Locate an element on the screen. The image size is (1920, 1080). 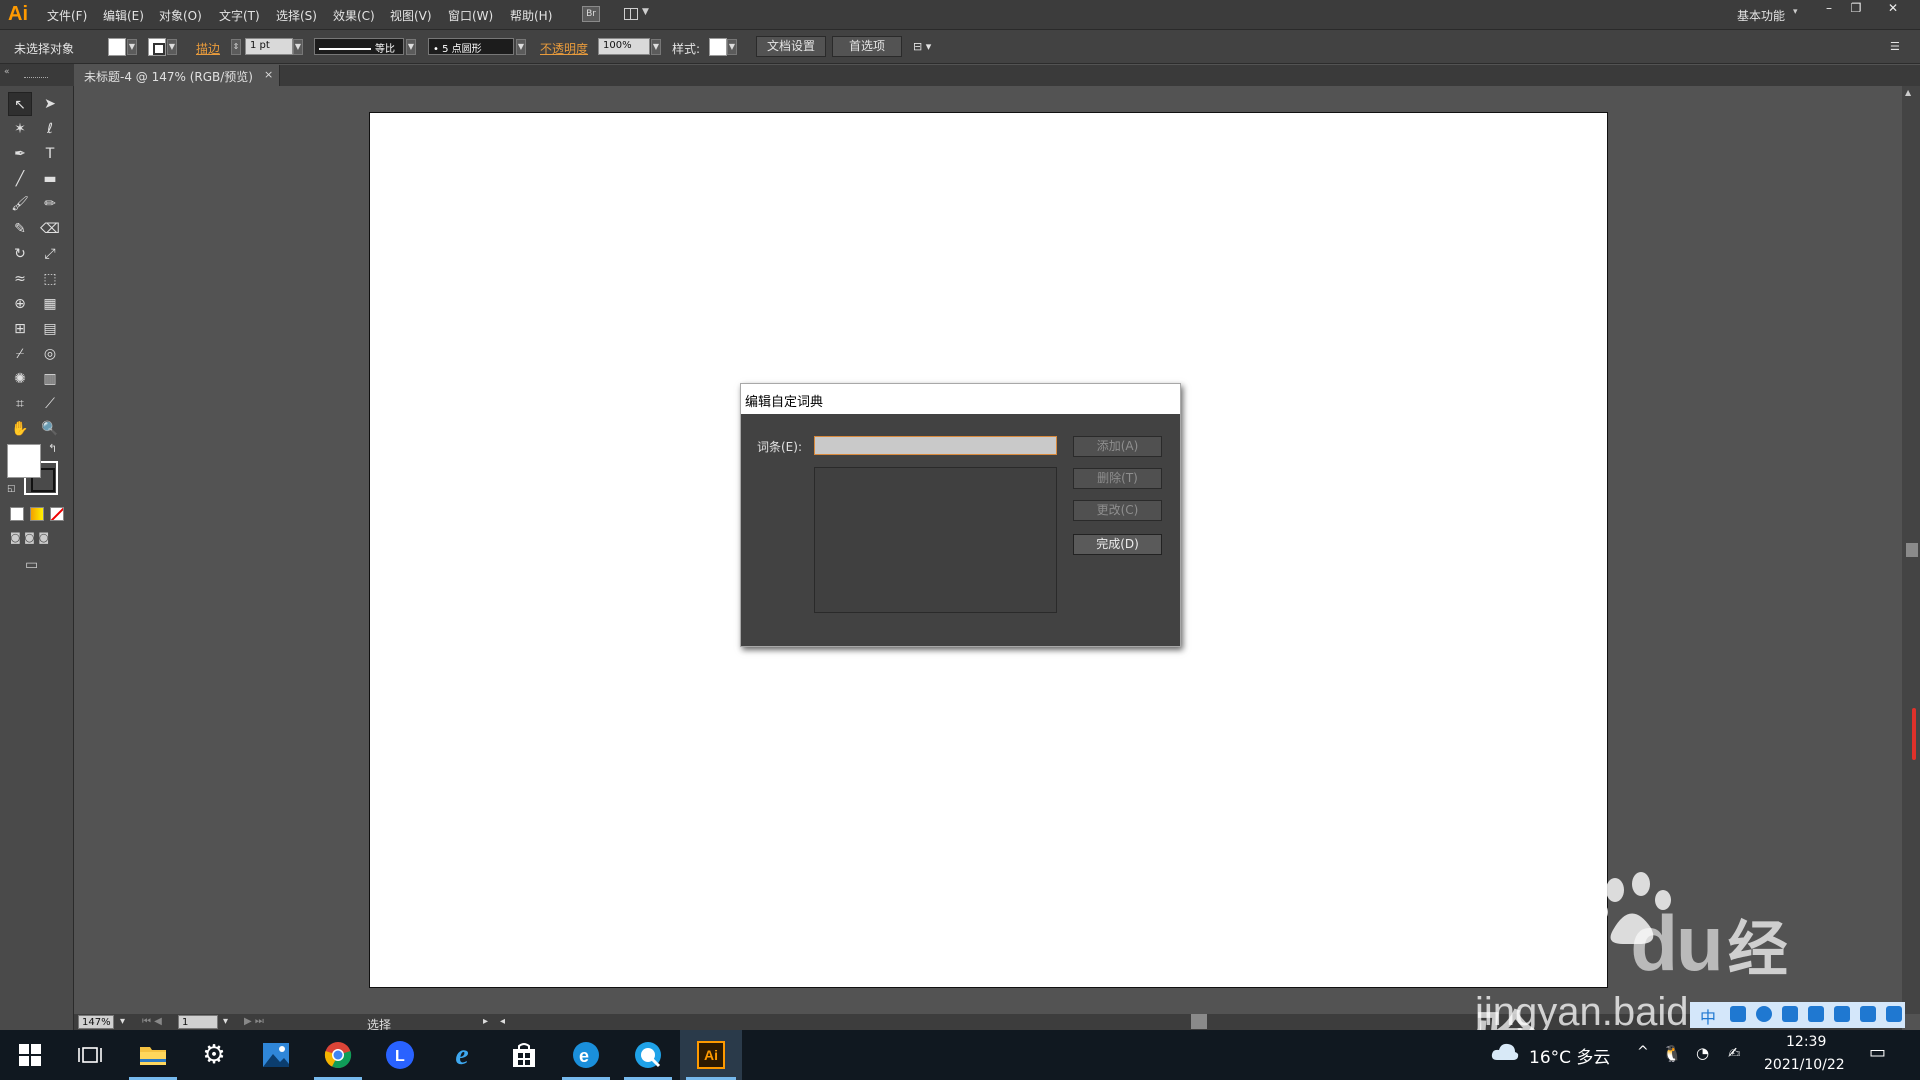
ime-user-icon is located at coordinates (1842, 1014).